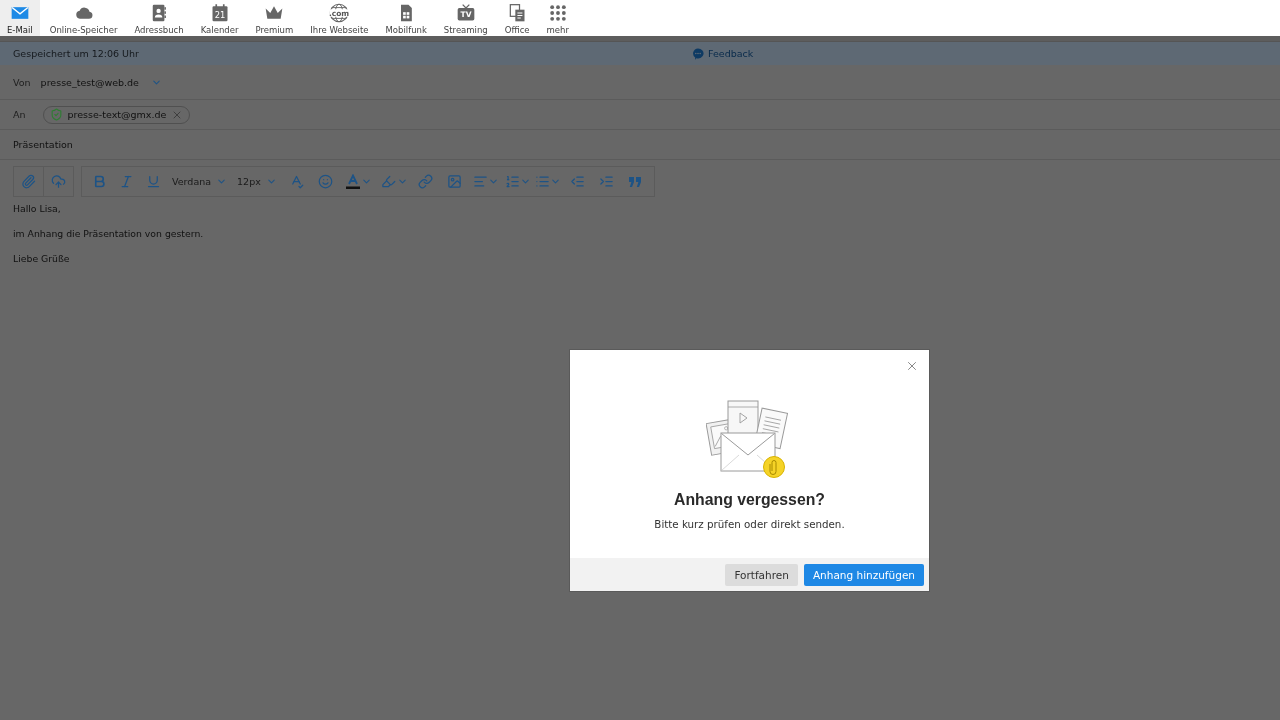  Describe the element at coordinates (153, 181) in the screenshot. I see `underline-icon` at that location.